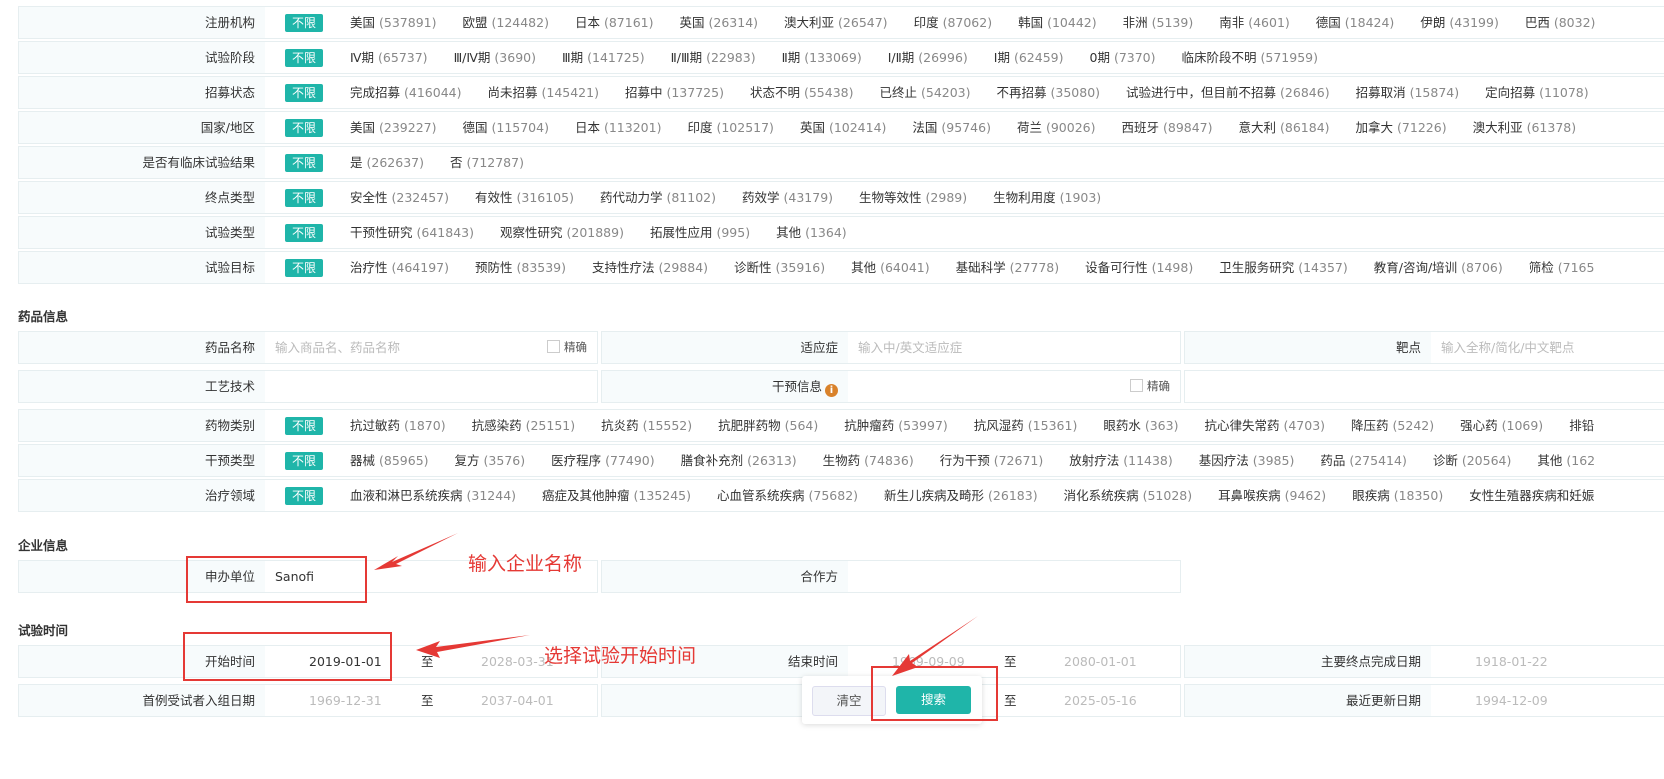  I want to click on annotation-start-time: 选择试验开始时间, so click(620, 656).